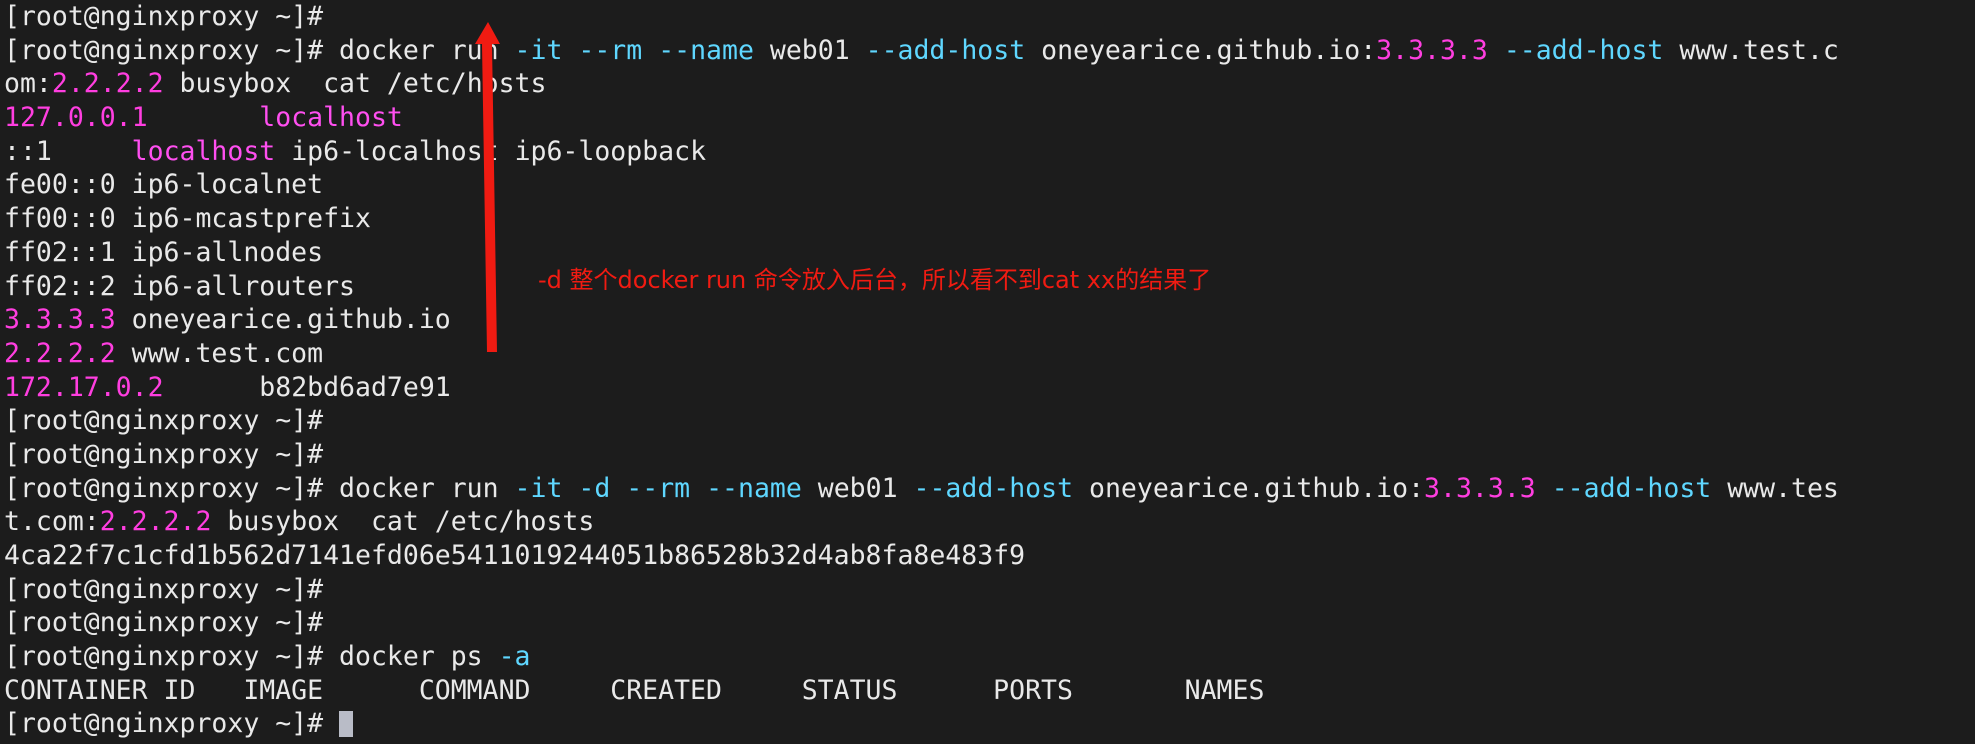  Describe the element at coordinates (989, 724) in the screenshot. I see `terminal-line-prompt-current: [root@nginxproxy ~]#` at that location.